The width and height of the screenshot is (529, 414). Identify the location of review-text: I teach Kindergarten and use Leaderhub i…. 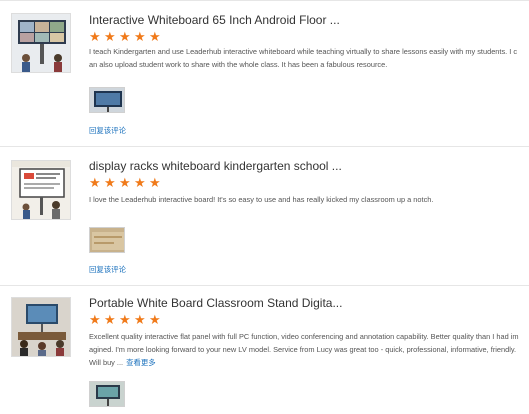
(304, 58).